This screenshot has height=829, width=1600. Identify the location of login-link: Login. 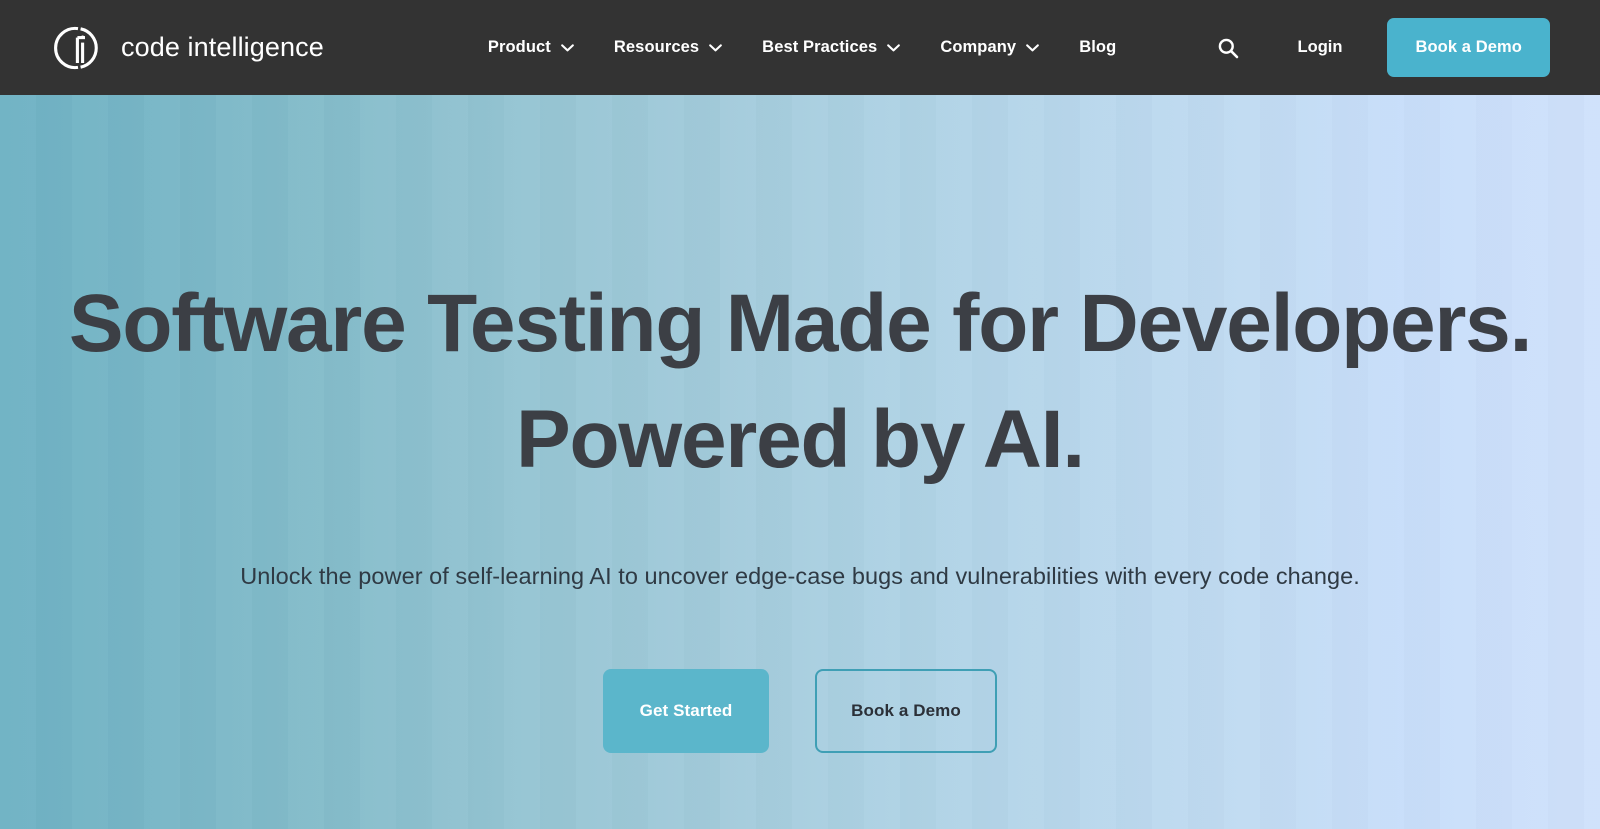
(1320, 47).